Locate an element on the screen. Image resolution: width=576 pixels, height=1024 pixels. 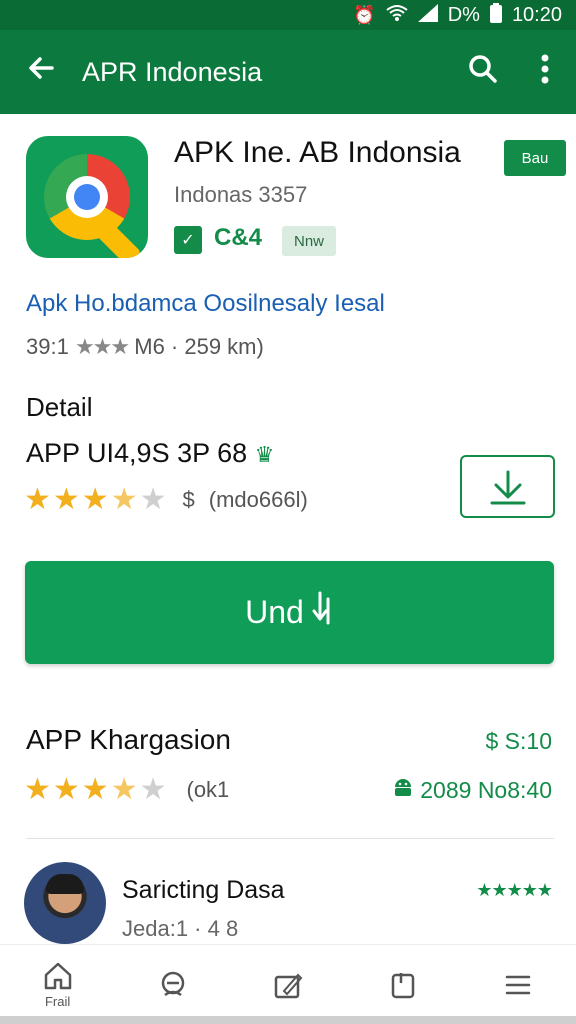
nav-home: Frail is located at coordinates (57, 984).